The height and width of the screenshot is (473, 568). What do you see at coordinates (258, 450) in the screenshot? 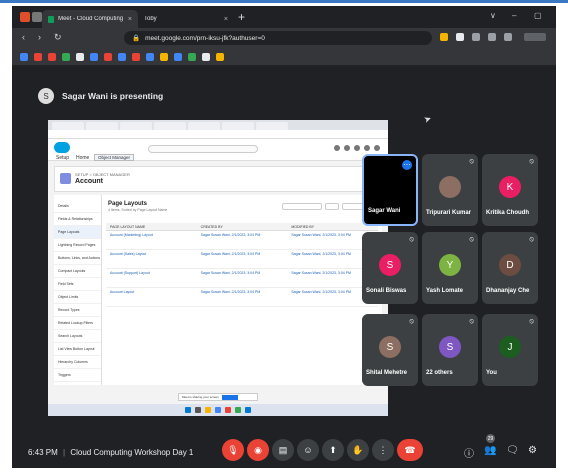
I see `camera-off-button: ◉` at bounding box center [258, 450].